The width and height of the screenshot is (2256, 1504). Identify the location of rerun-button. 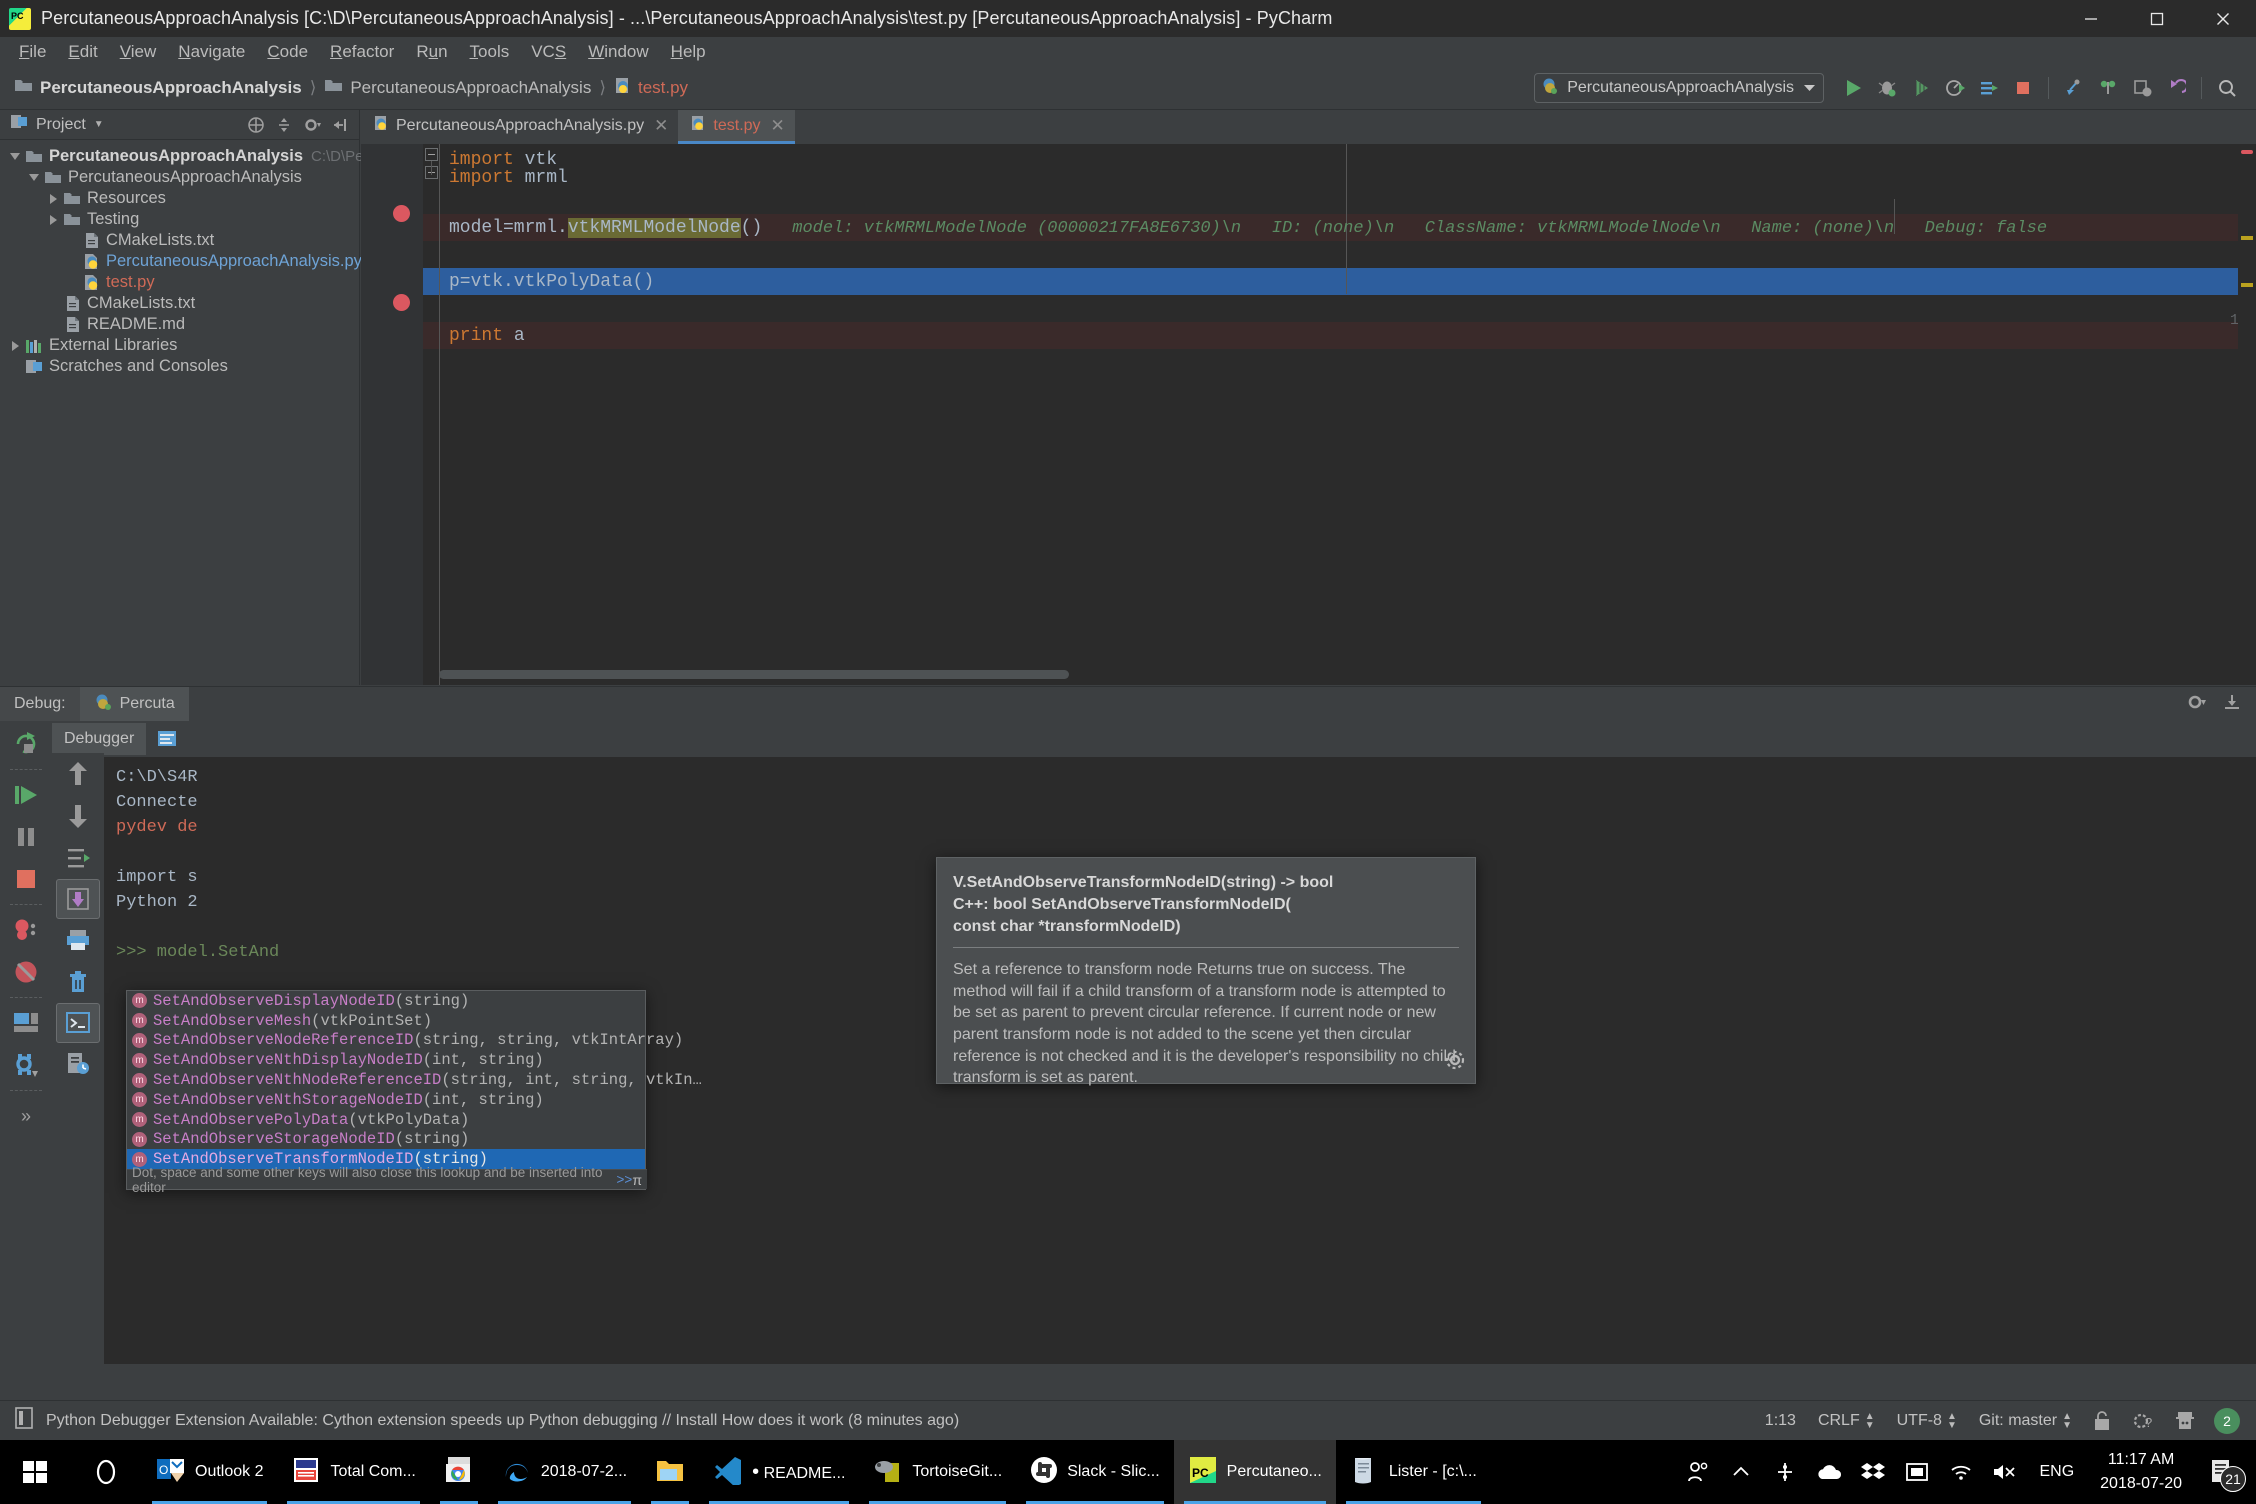
(26, 744).